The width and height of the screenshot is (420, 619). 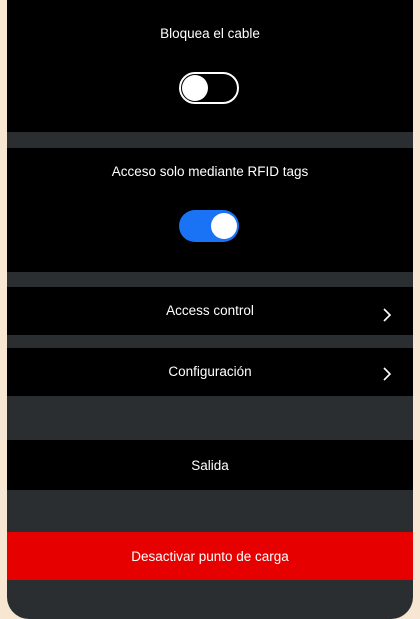 I want to click on lock-cable-label: Bloquea el cable, so click(x=210, y=33).